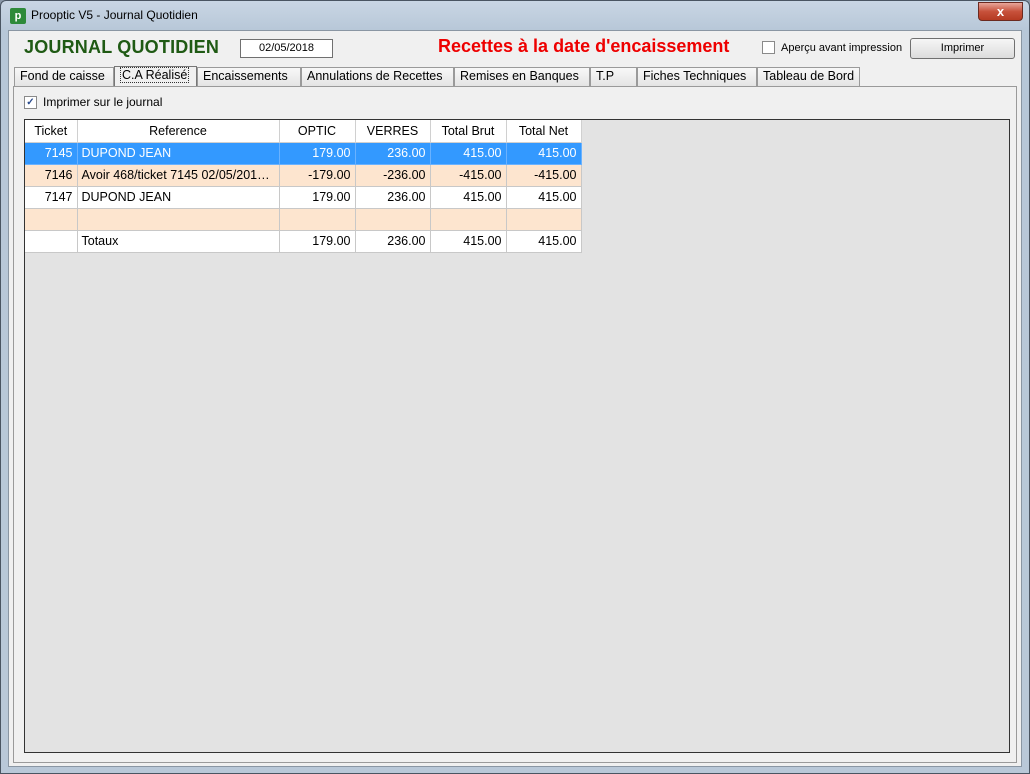  Describe the element at coordinates (51, 153) in the screenshot. I see `cell-ticket: 7145` at that location.